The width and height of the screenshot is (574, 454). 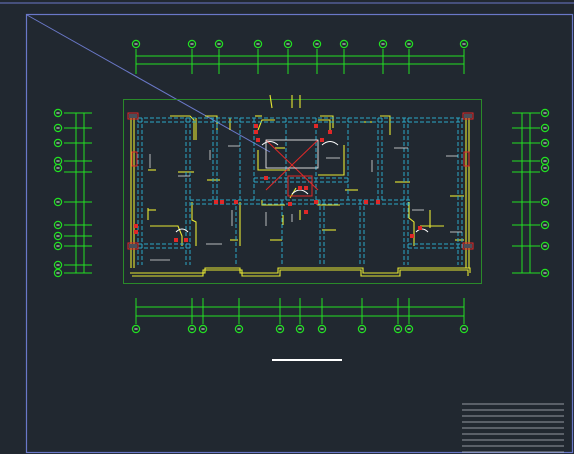 I want to click on title-block, so click(x=513, y=428).